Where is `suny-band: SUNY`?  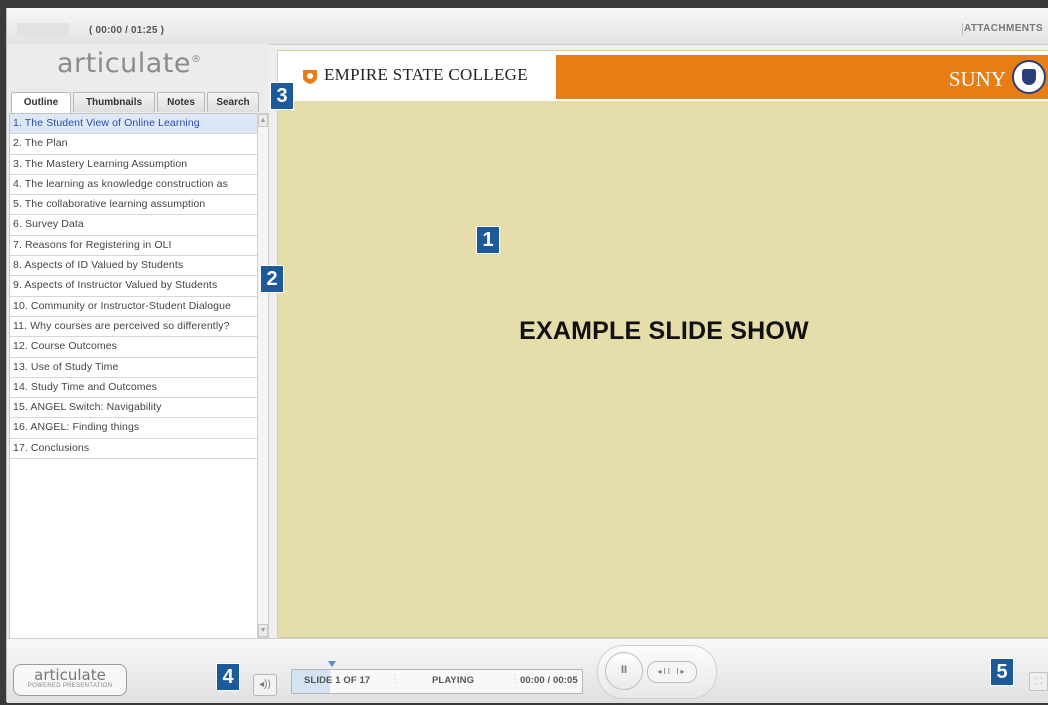 suny-band: SUNY is located at coordinates (802, 77).